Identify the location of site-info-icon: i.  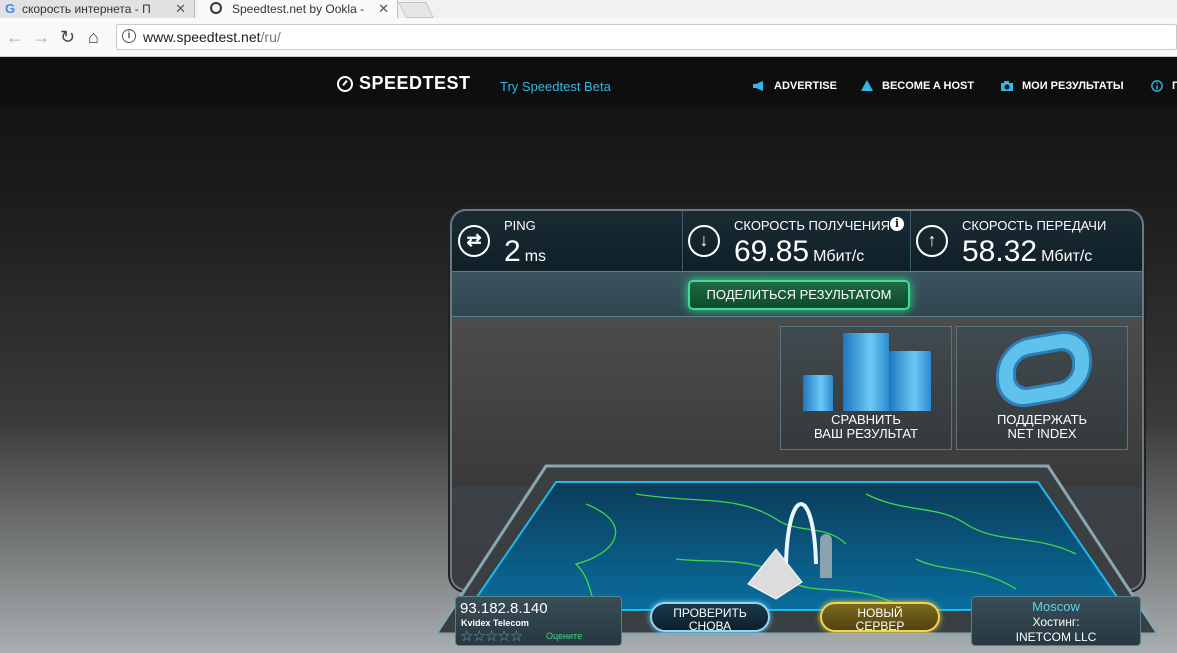
(129, 36).